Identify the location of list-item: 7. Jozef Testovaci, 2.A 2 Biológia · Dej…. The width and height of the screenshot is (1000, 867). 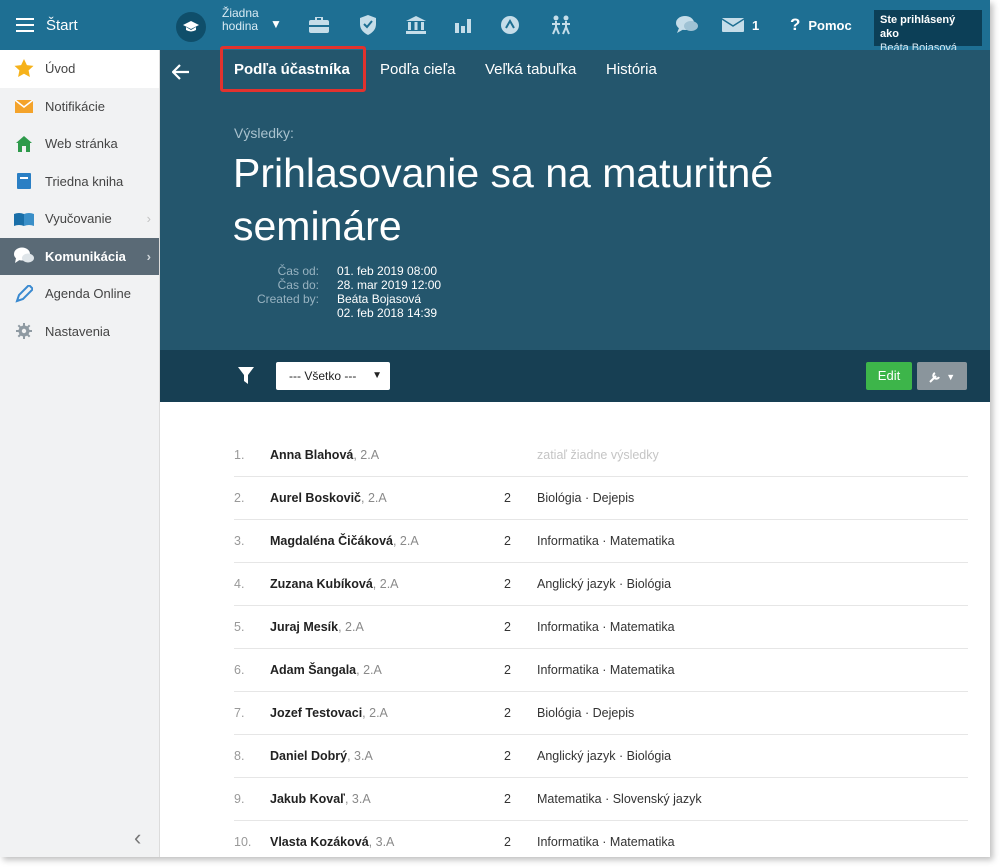
(601, 713).